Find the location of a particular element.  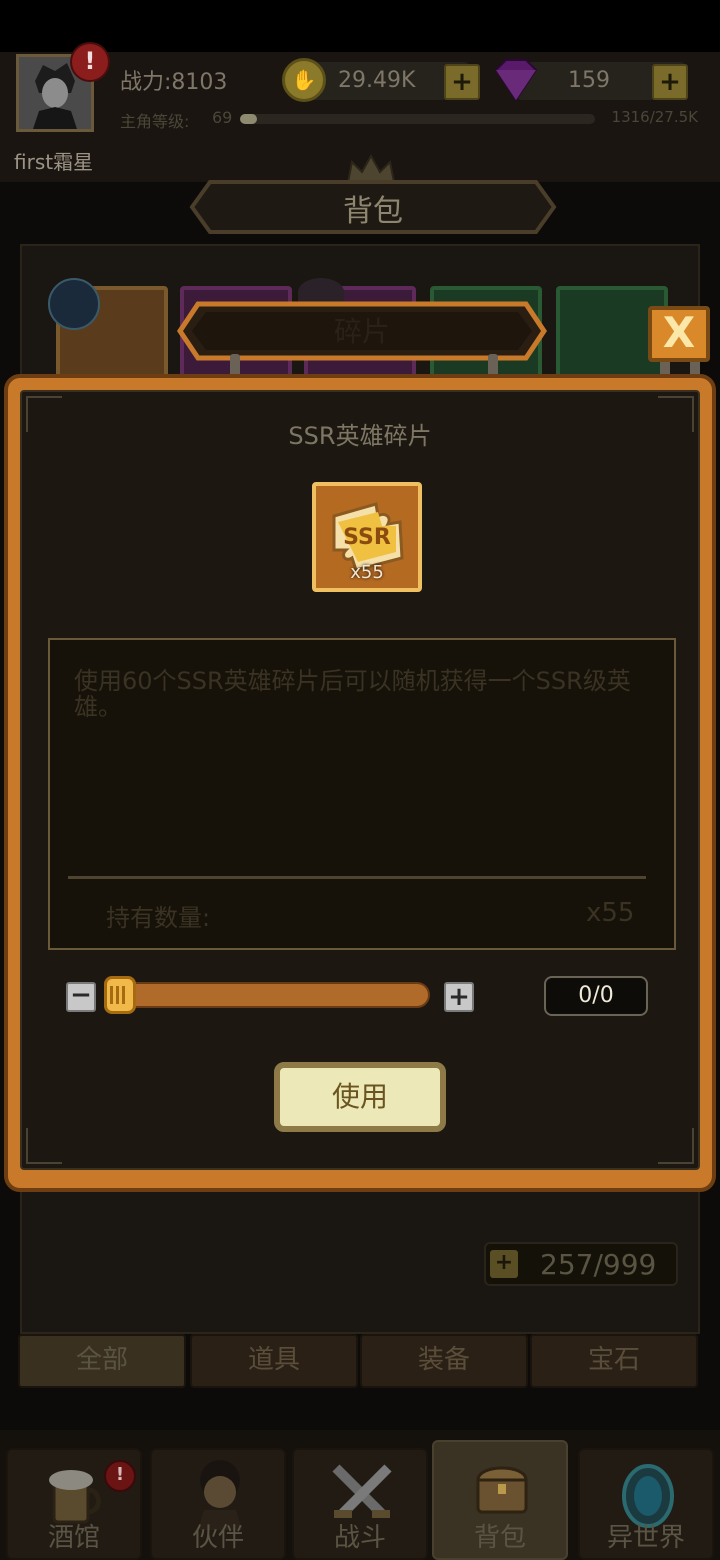

nav-battle: 战斗 is located at coordinates (360, 1504).